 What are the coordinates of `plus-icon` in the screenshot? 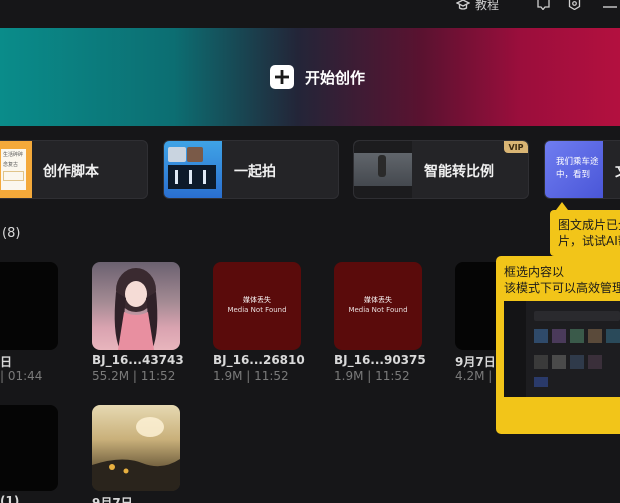 It's located at (282, 77).